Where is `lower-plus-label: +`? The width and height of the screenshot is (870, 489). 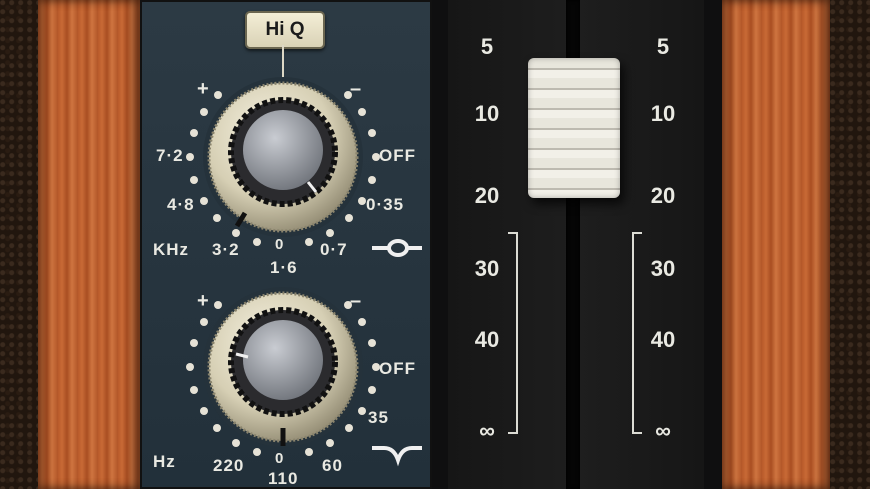 lower-plus-label: + is located at coordinates (203, 301).